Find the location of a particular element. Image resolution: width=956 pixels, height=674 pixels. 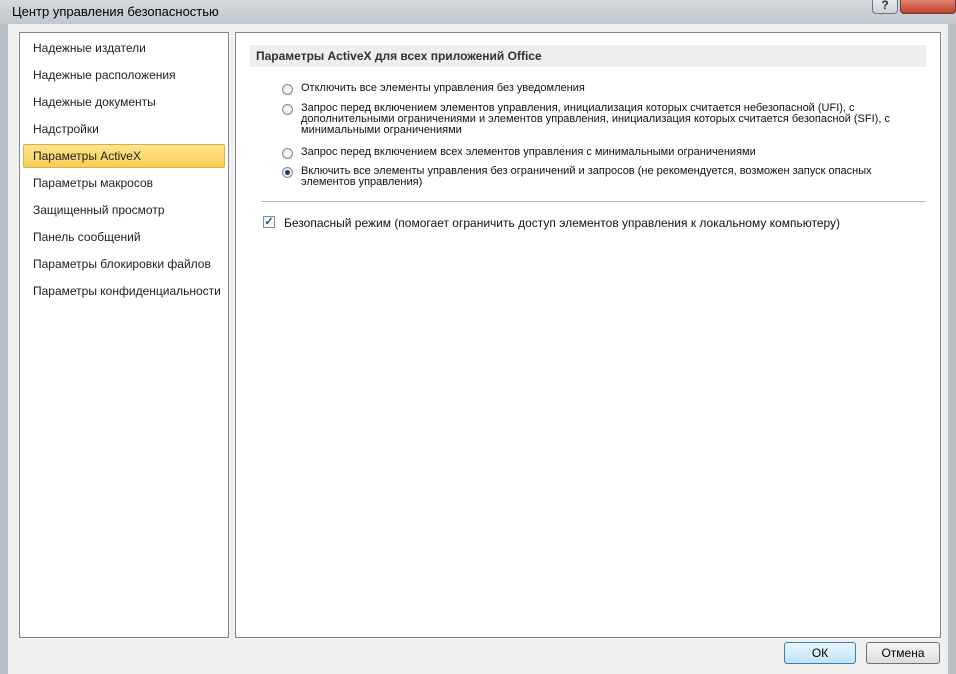

sidebar-item-trusted-documents: Надежные документы is located at coordinates (124, 102).